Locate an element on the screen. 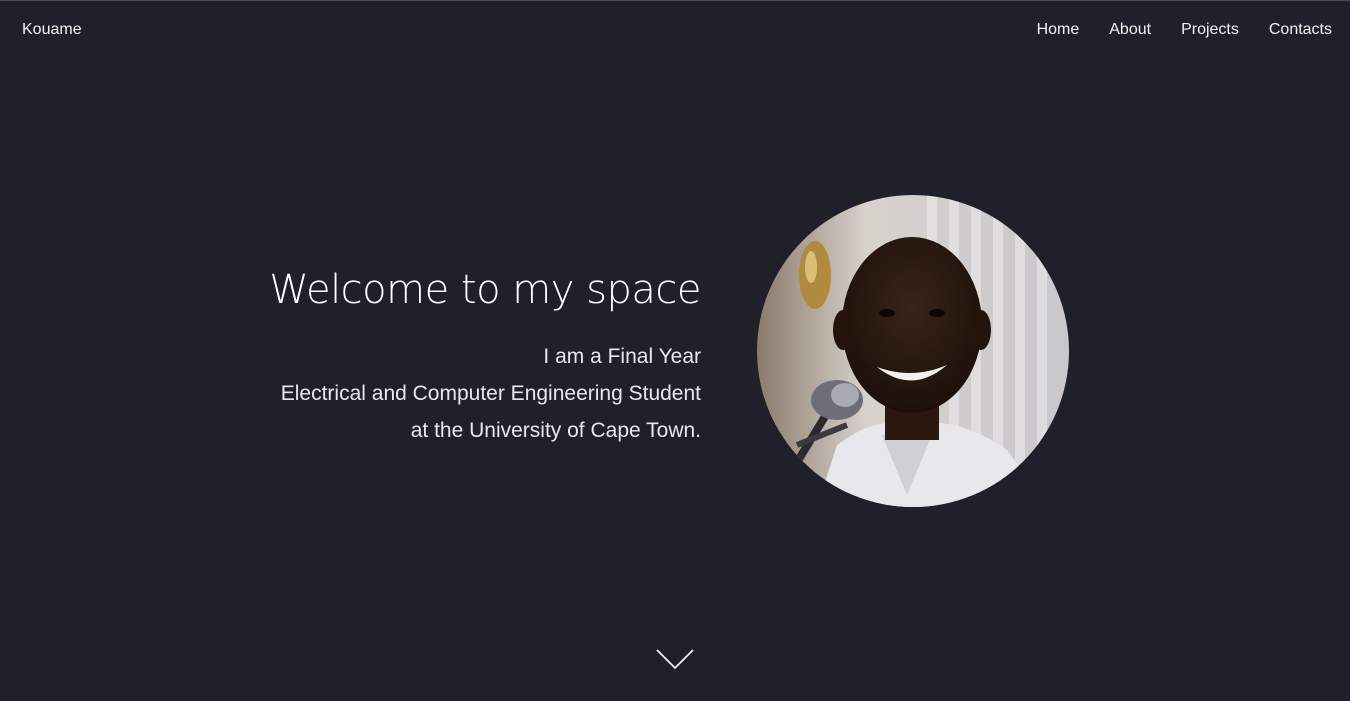 The height and width of the screenshot is (701, 1350). nav-contacts: Contacts is located at coordinates (1300, 30).